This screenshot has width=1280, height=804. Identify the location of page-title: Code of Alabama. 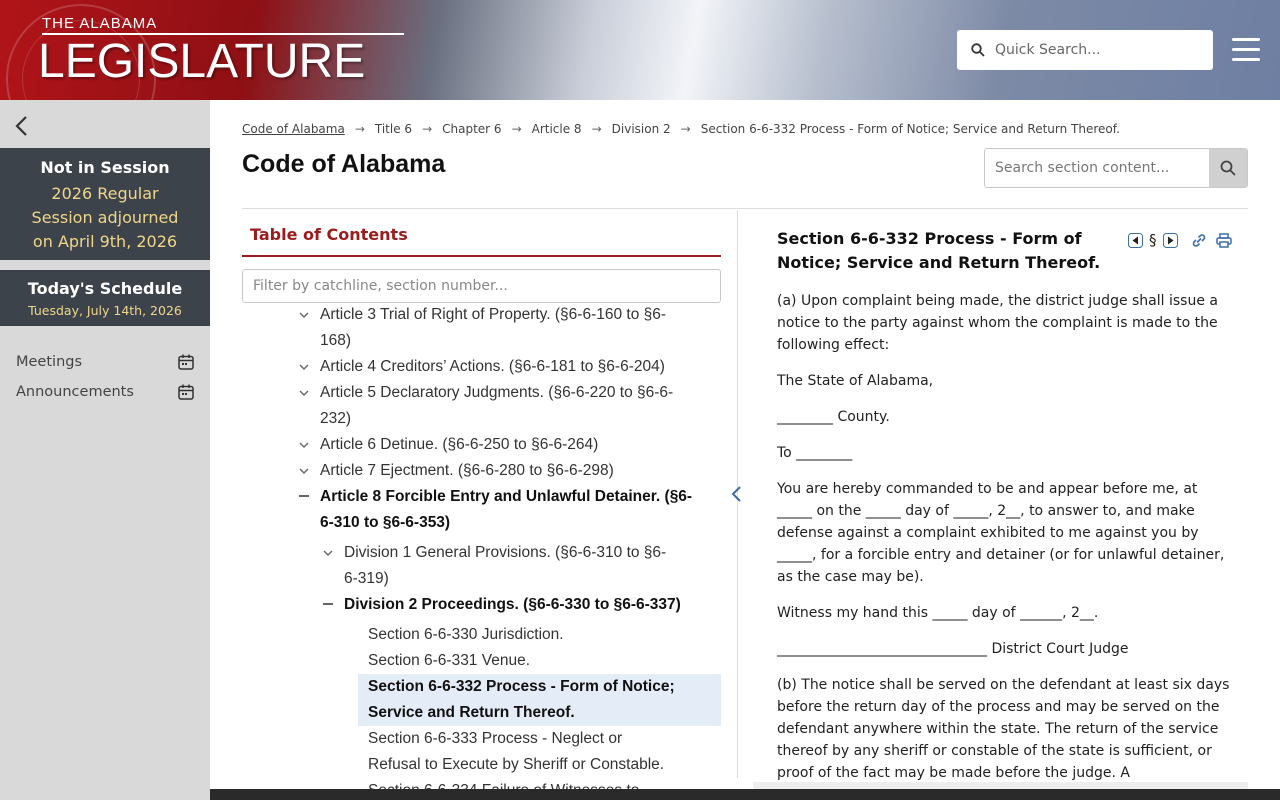
(344, 164).